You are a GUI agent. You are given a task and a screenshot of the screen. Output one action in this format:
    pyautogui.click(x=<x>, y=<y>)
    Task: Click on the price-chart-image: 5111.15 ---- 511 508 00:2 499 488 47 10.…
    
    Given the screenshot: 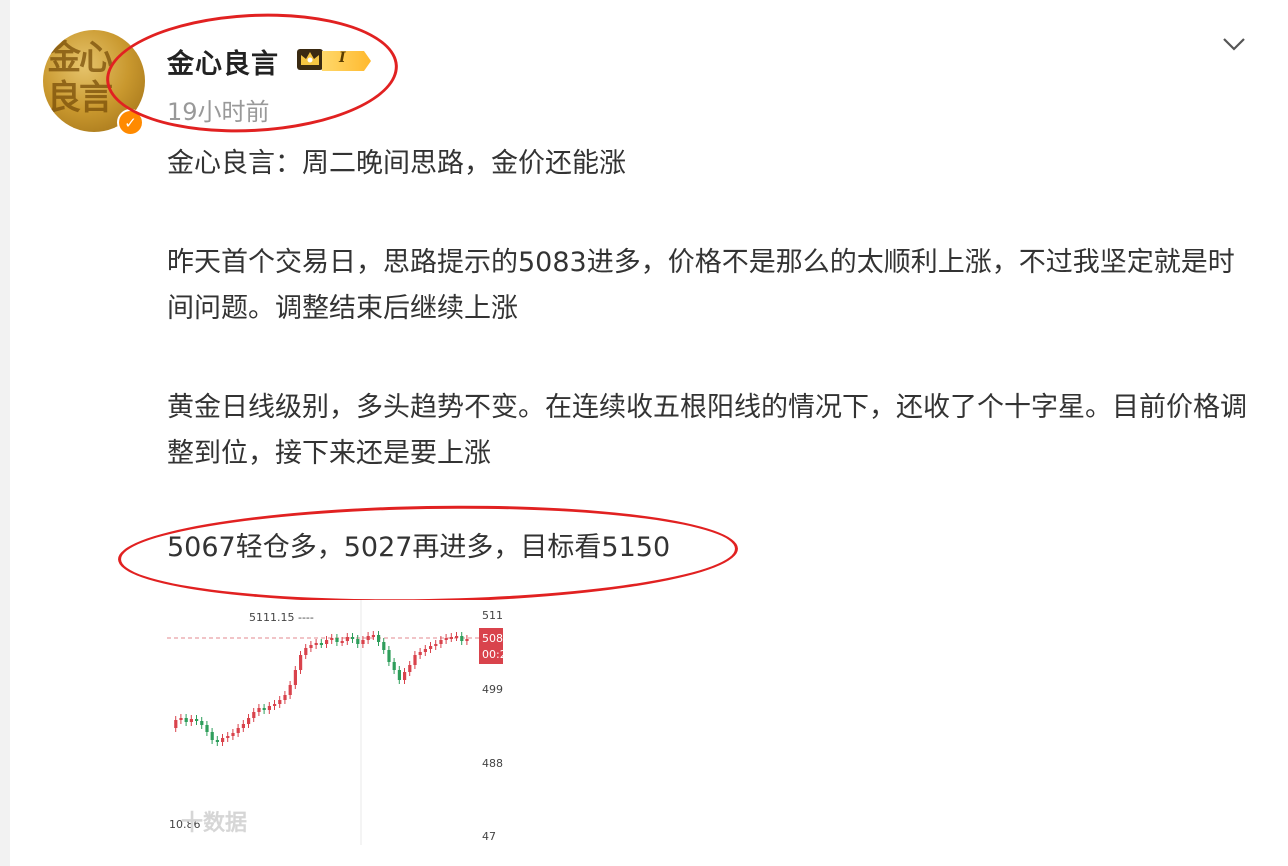 What is the action you would take?
    pyautogui.click(x=335, y=725)
    